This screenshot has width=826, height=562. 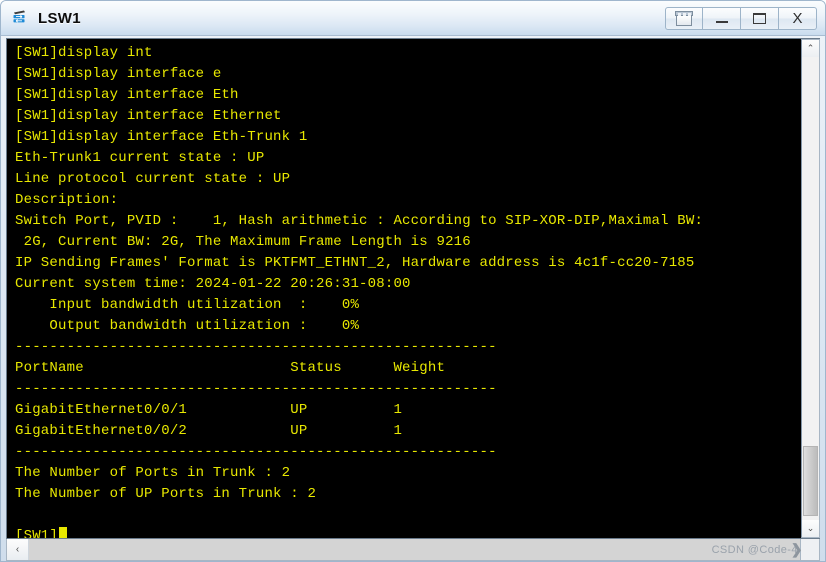 I want to click on horizontal-scrollbar: ‹, so click(x=403, y=550).